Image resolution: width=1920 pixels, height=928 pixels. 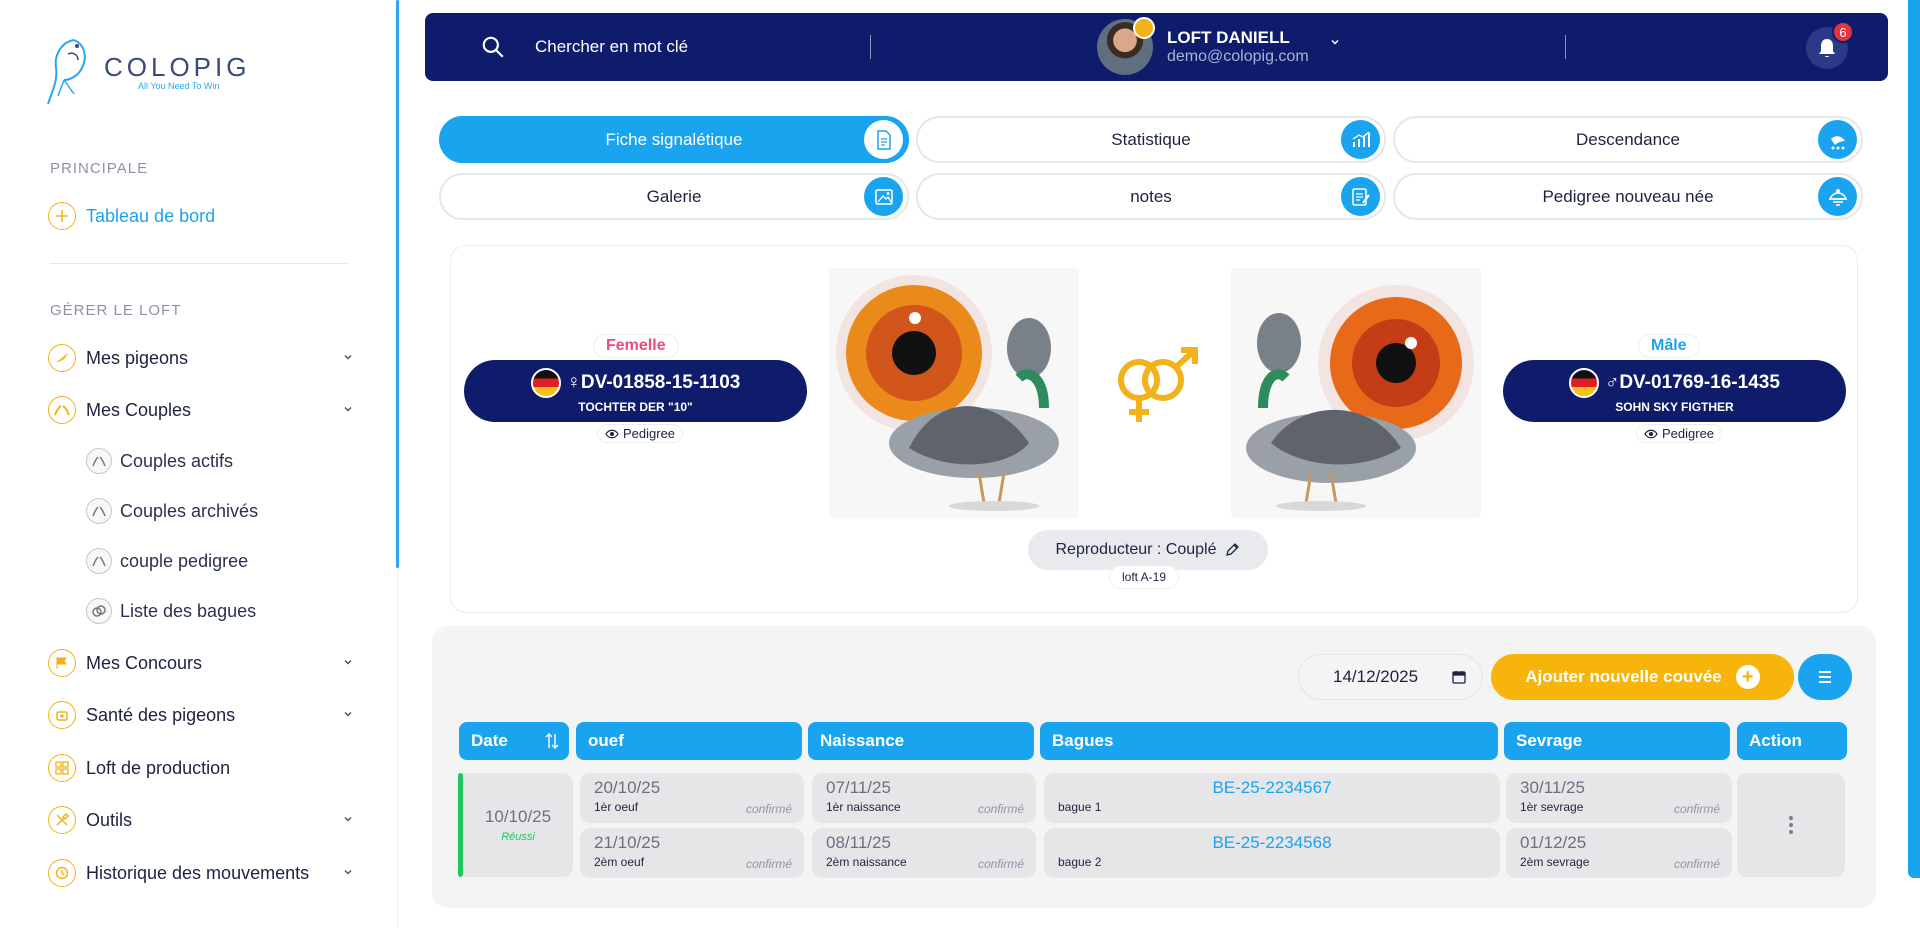 What do you see at coordinates (172, 511) in the screenshot?
I see `sidebar-subitem-couples-archives: Couples archivés` at bounding box center [172, 511].